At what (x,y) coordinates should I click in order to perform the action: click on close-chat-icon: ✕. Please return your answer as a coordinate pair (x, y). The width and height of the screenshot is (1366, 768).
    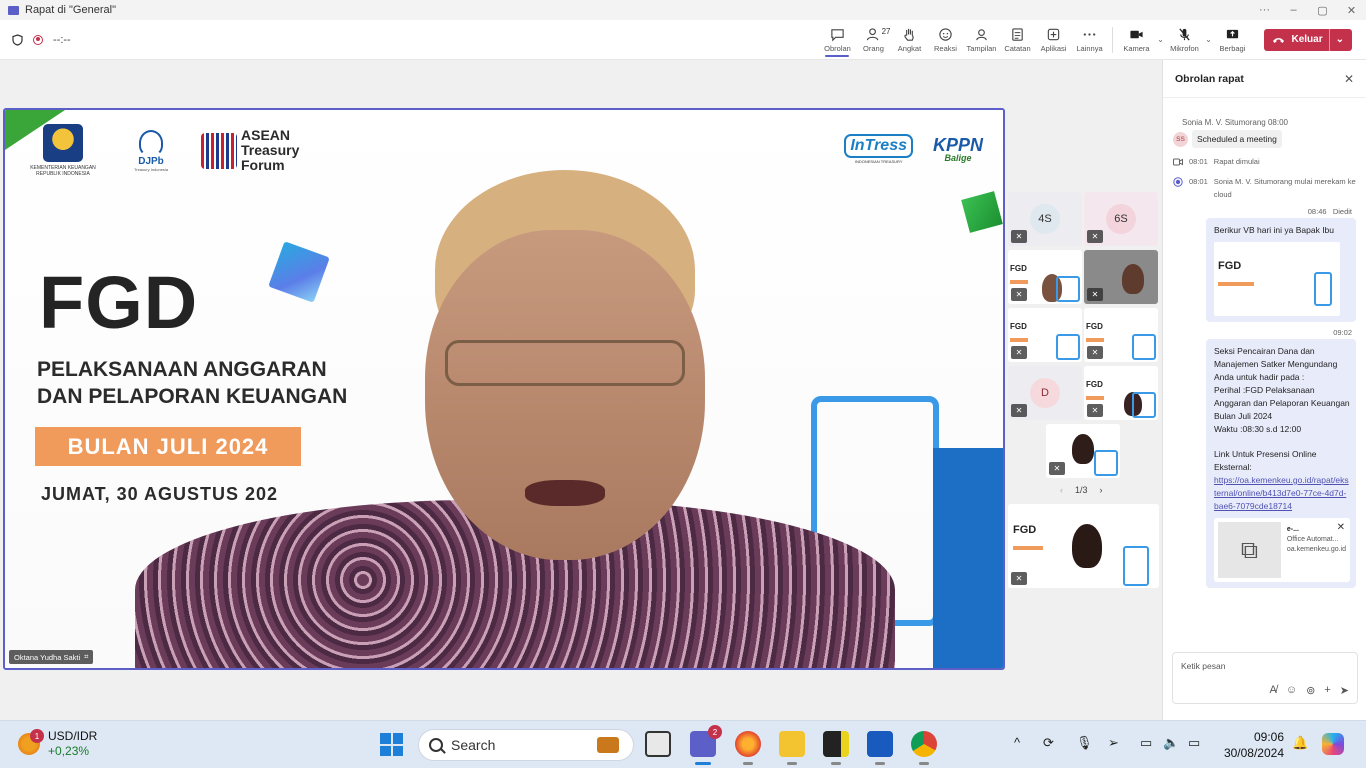
    Looking at the image, I should click on (1349, 79).